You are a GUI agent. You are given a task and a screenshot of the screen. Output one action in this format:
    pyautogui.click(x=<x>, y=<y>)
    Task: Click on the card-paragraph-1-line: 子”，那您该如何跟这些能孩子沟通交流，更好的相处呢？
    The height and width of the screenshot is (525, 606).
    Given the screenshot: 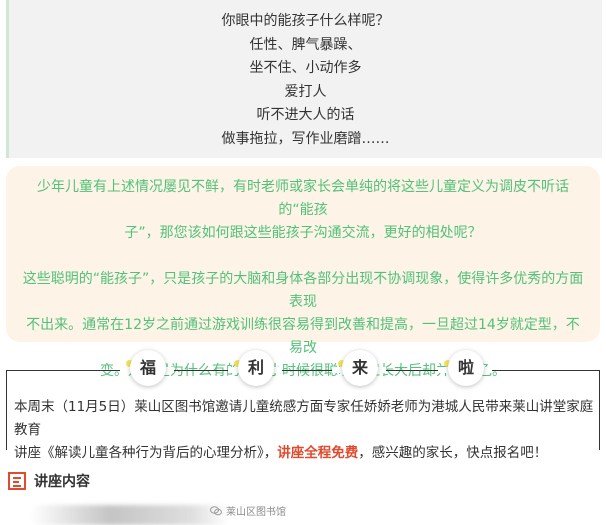 What is the action you would take?
    pyautogui.click(x=303, y=233)
    